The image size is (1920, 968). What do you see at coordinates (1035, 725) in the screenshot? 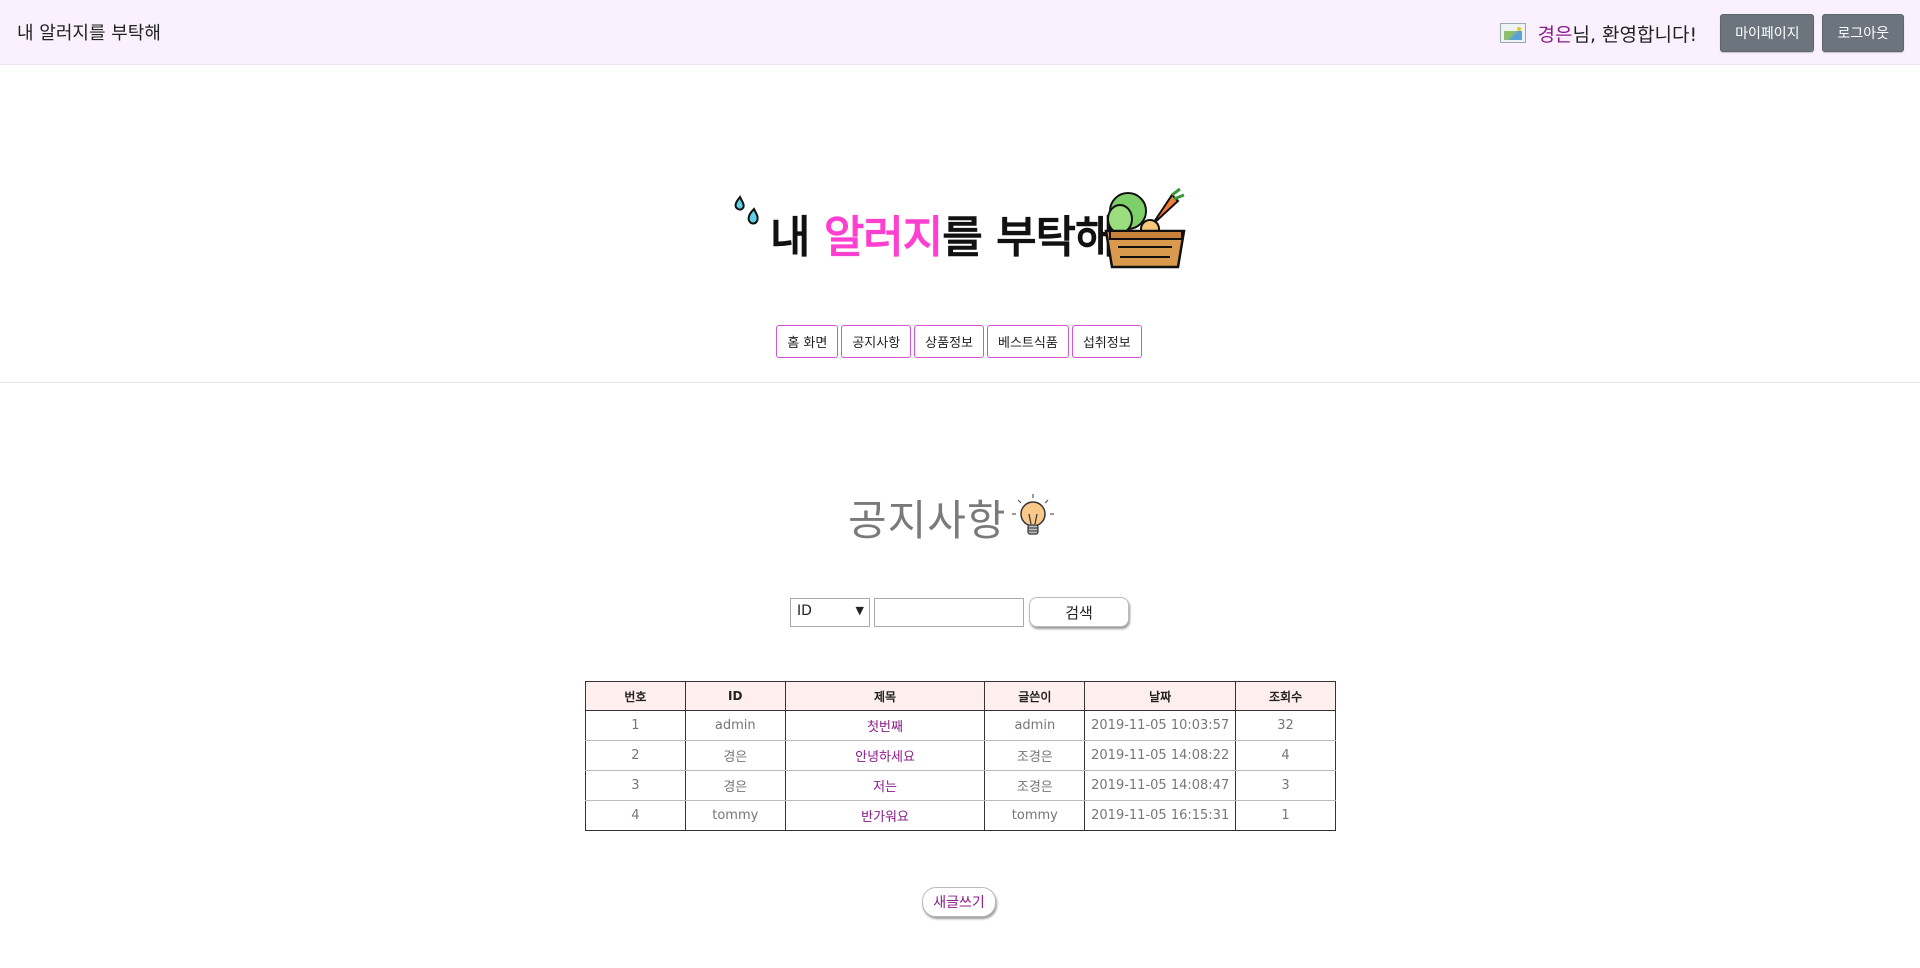
I see `cell-writer: admin` at bounding box center [1035, 725].